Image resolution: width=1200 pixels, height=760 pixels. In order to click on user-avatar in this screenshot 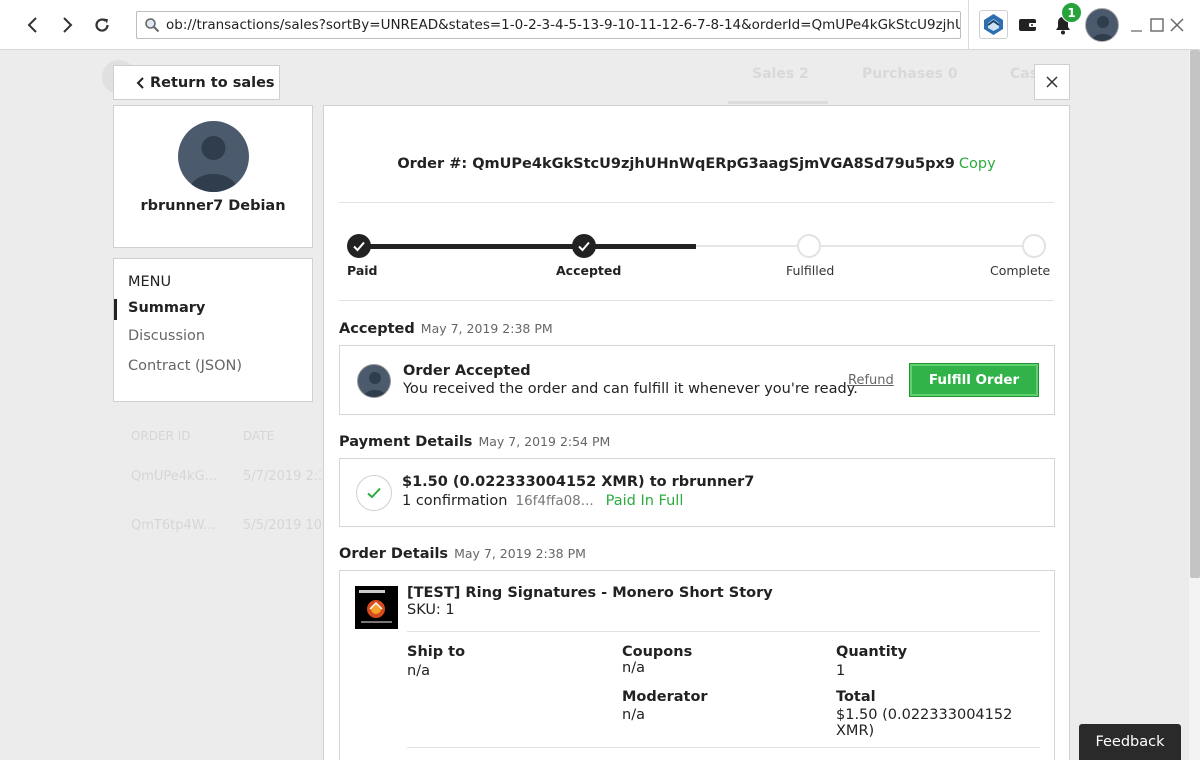, I will do `click(1102, 25)`.